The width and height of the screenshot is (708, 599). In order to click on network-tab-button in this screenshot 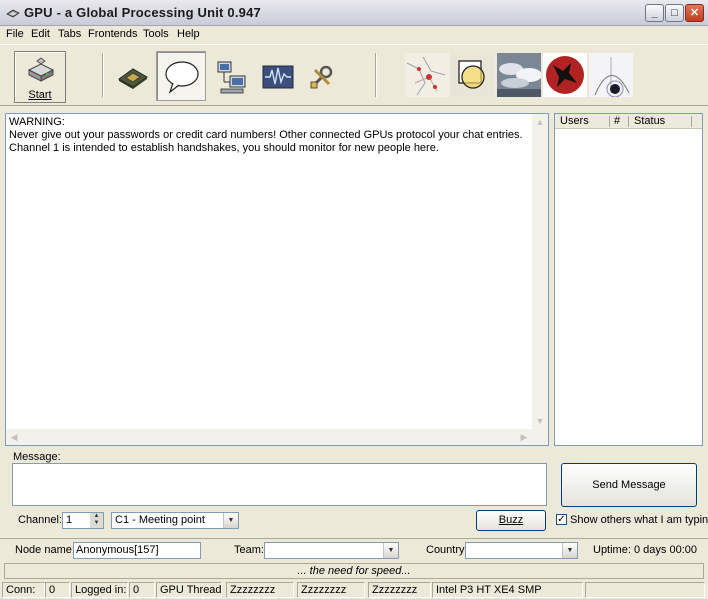, I will do `click(231, 76)`.